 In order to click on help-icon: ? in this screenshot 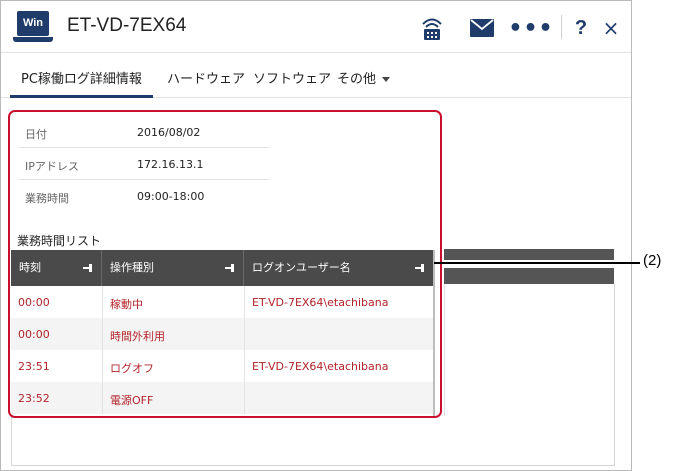, I will do `click(581, 28)`.